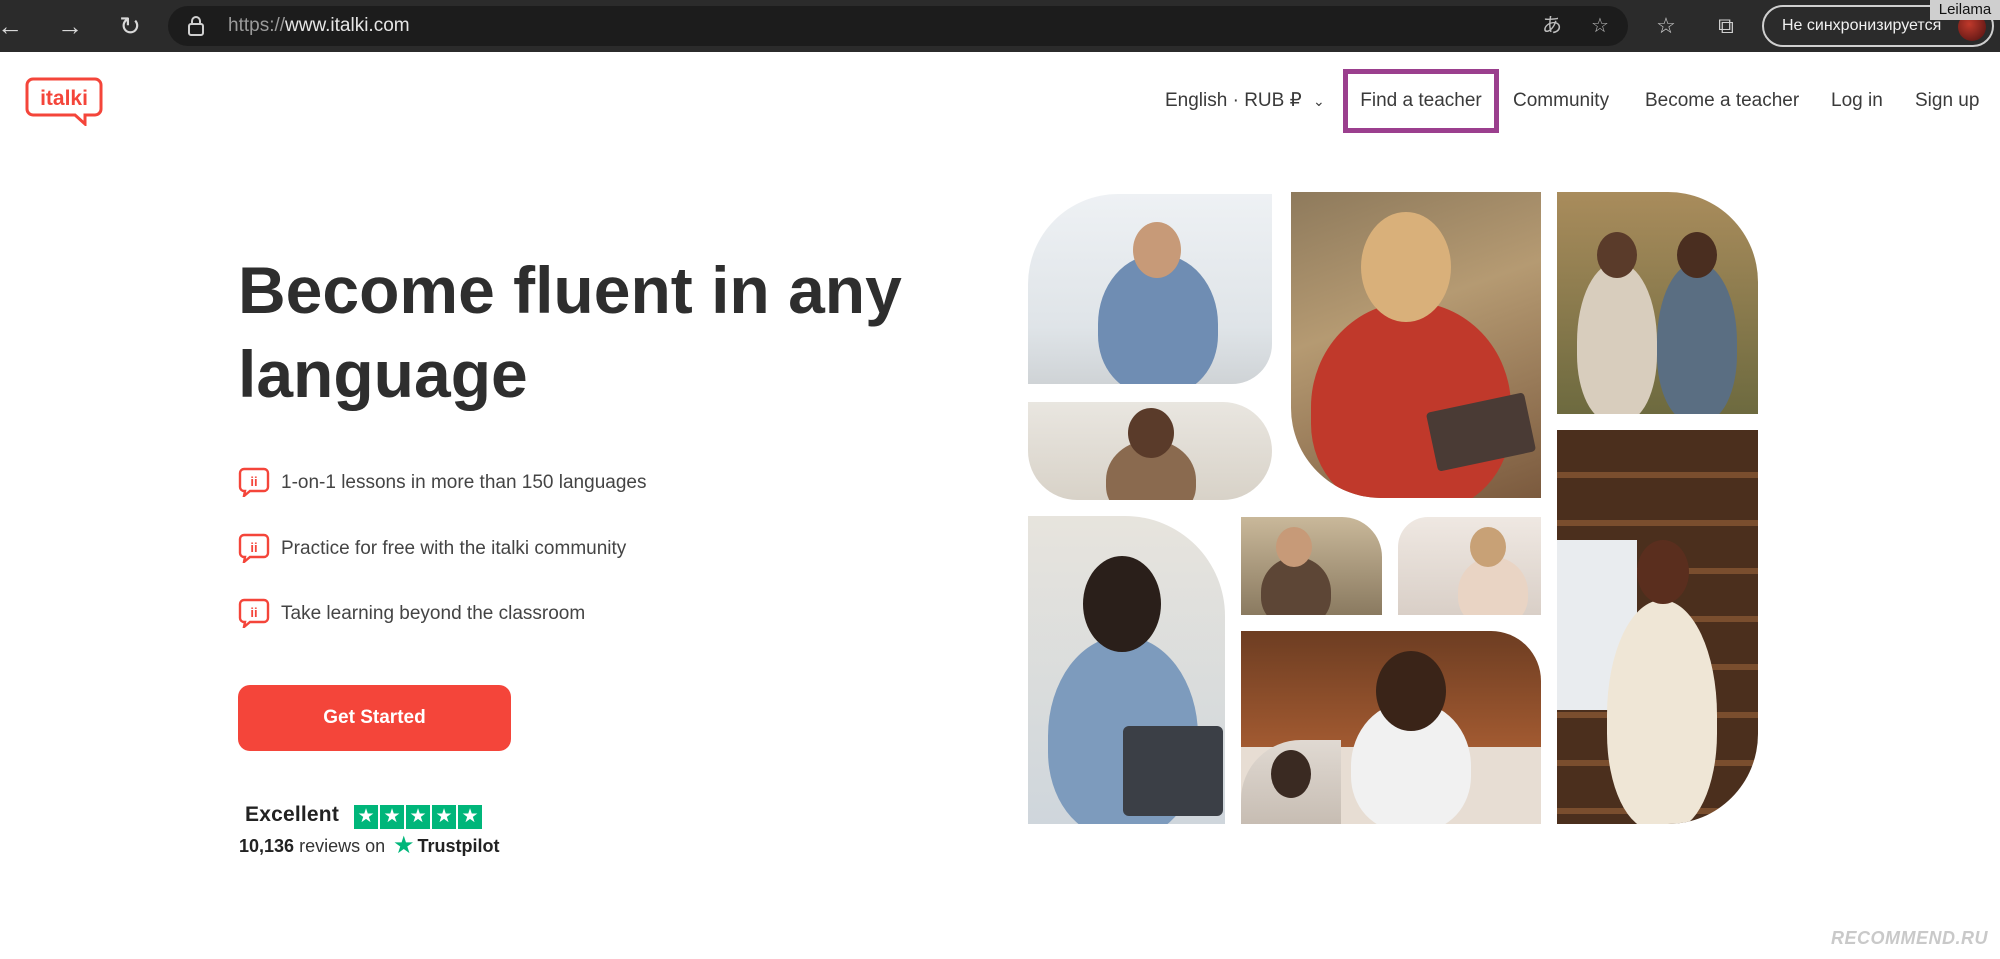  Describe the element at coordinates (374, 718) in the screenshot. I see `get-started-button: Get Started` at that location.